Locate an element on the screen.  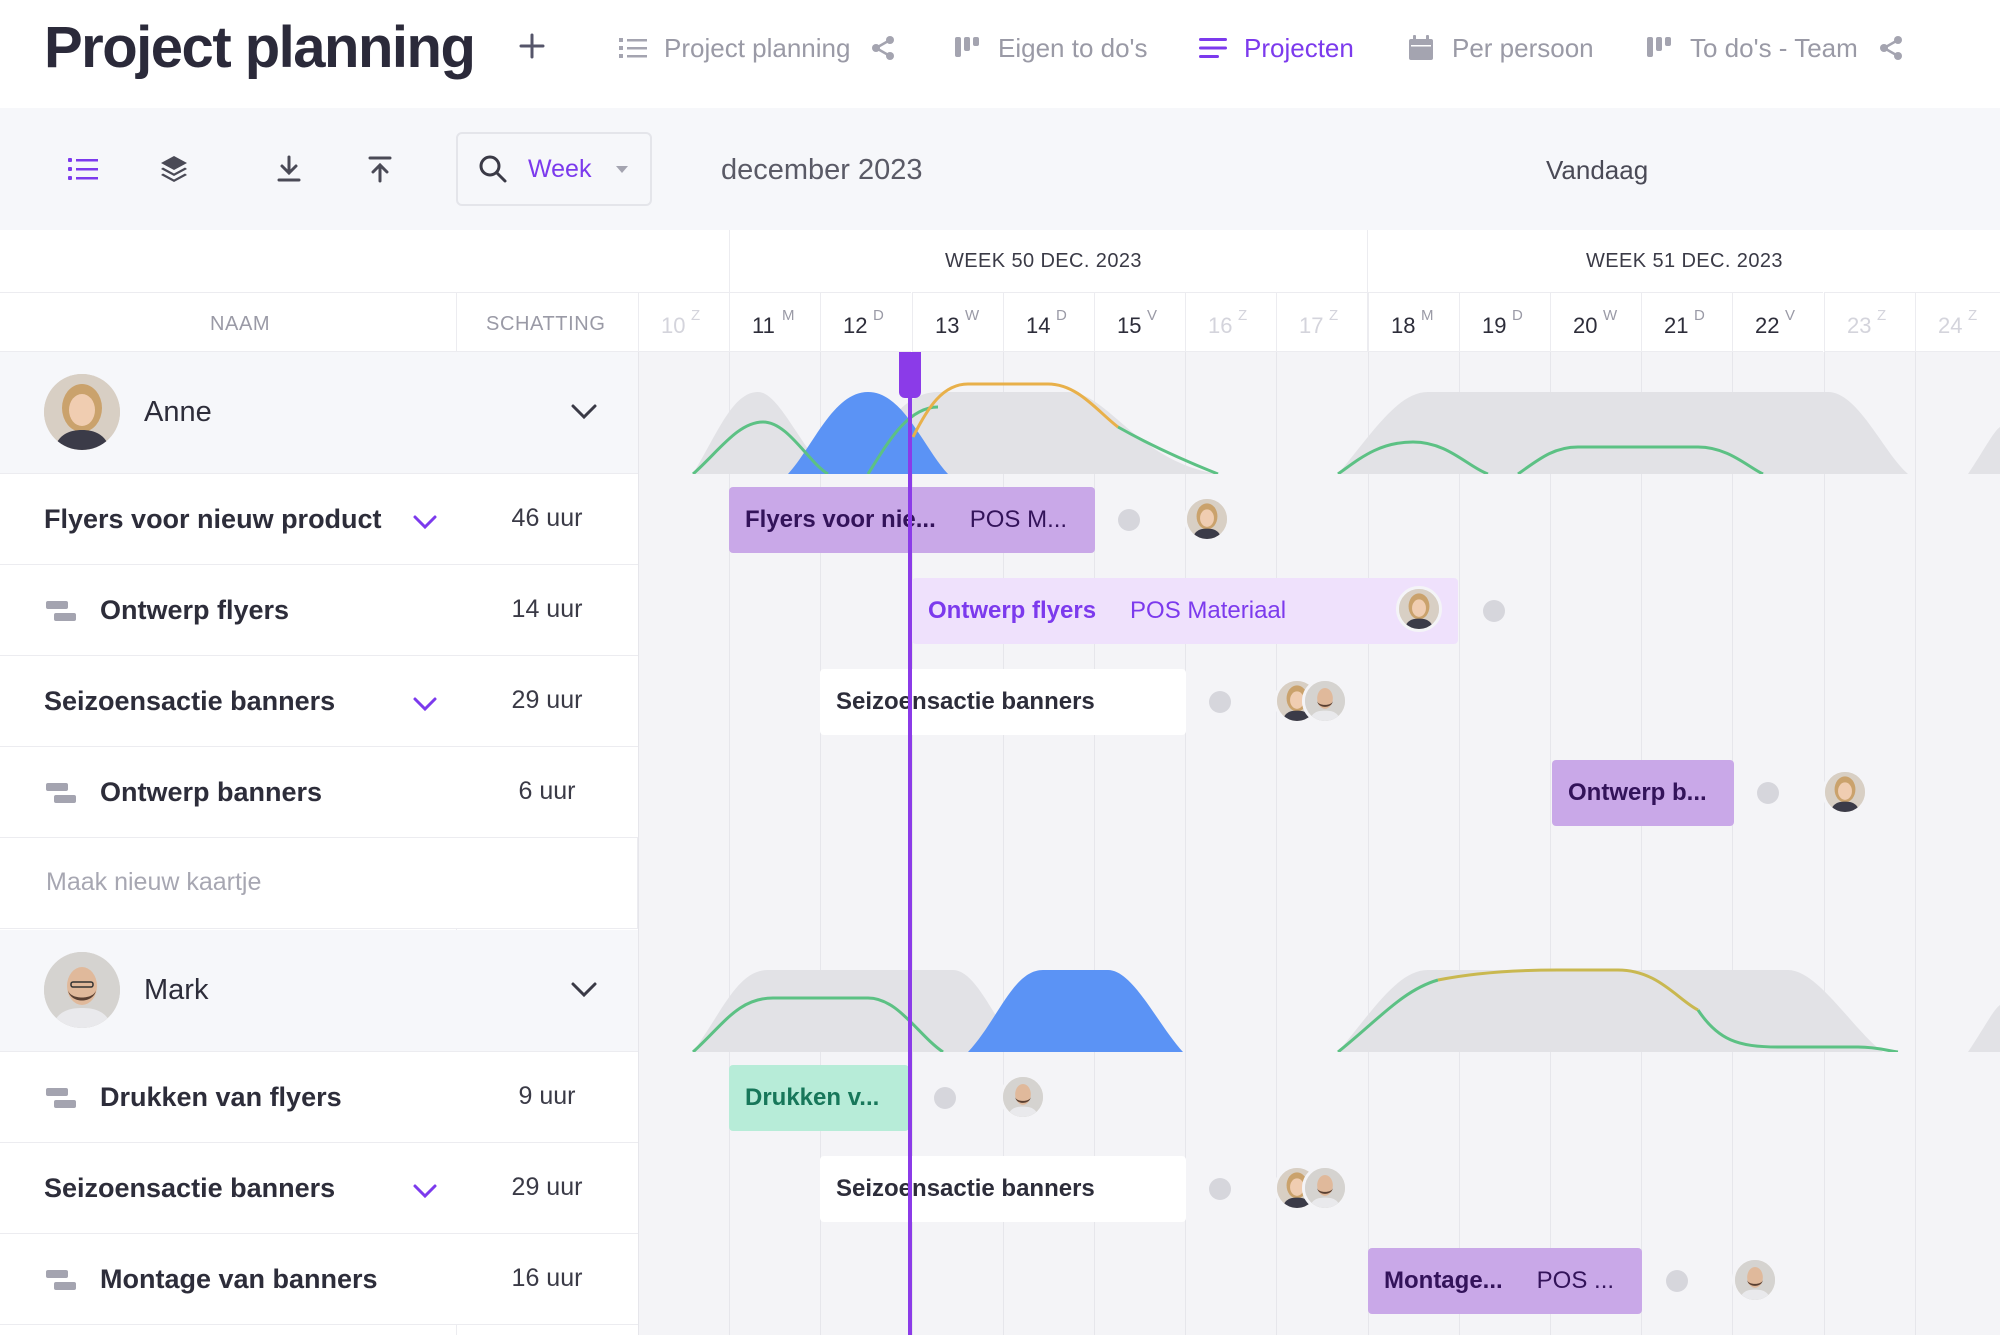
day-cell: 12 D is located at coordinates (865, 322).